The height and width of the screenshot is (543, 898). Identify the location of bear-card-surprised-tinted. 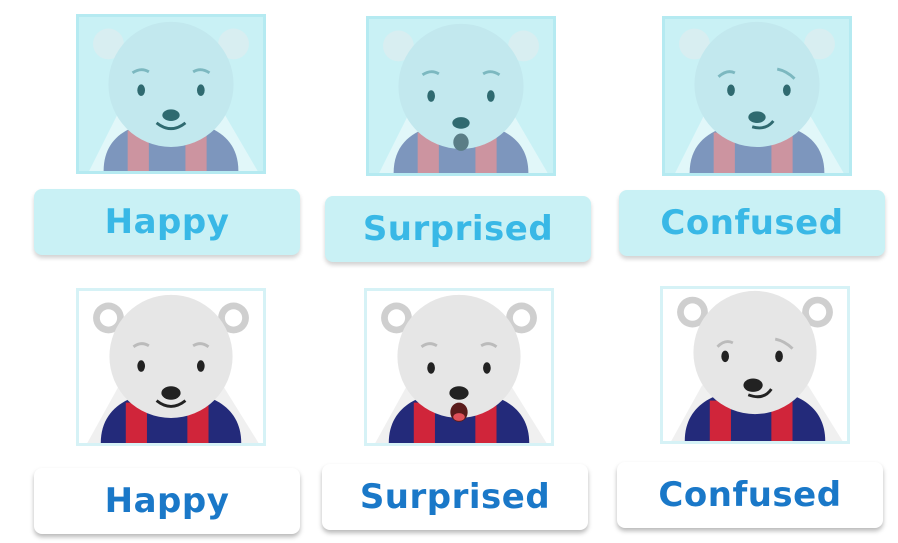
(461, 96).